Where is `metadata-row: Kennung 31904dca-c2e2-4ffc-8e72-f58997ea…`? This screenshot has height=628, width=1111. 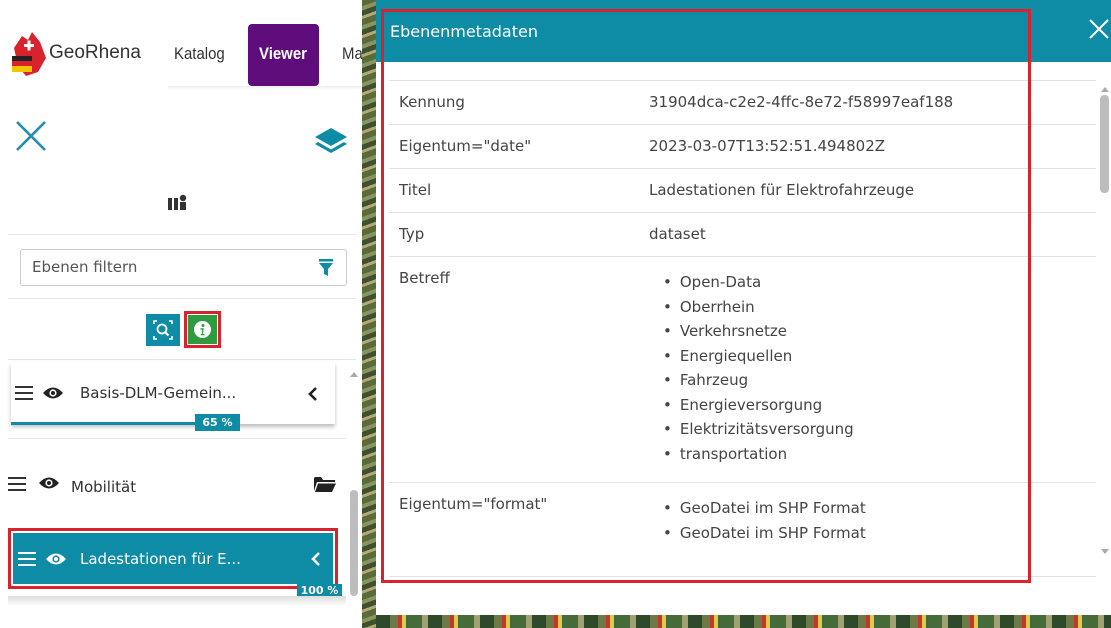
metadata-row: Kennung 31904dca-c2e2-4ffc-8e72-f58997ea… is located at coordinates (742, 102).